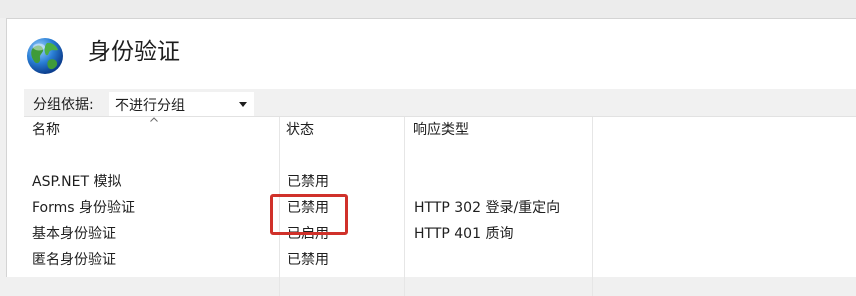 The image size is (856, 296). I want to click on row-name: Forms 身份验证, so click(84, 208).